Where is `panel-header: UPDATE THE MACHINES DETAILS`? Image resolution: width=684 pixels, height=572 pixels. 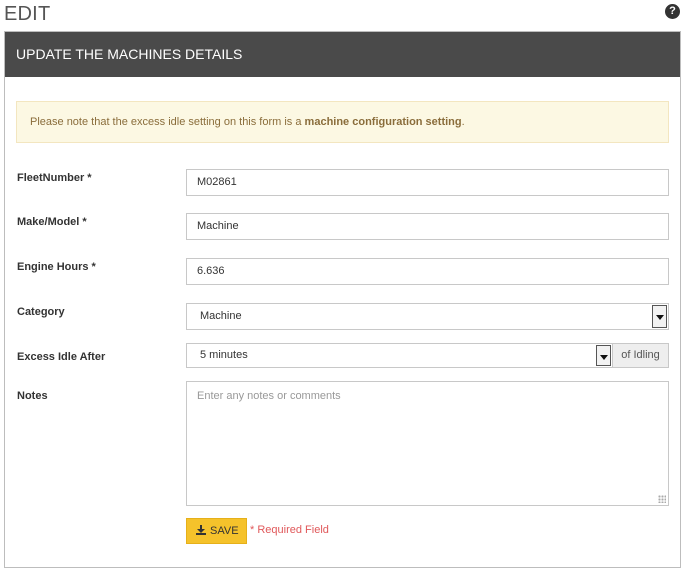
panel-header: UPDATE THE MACHINES DETAILS is located at coordinates (342, 54).